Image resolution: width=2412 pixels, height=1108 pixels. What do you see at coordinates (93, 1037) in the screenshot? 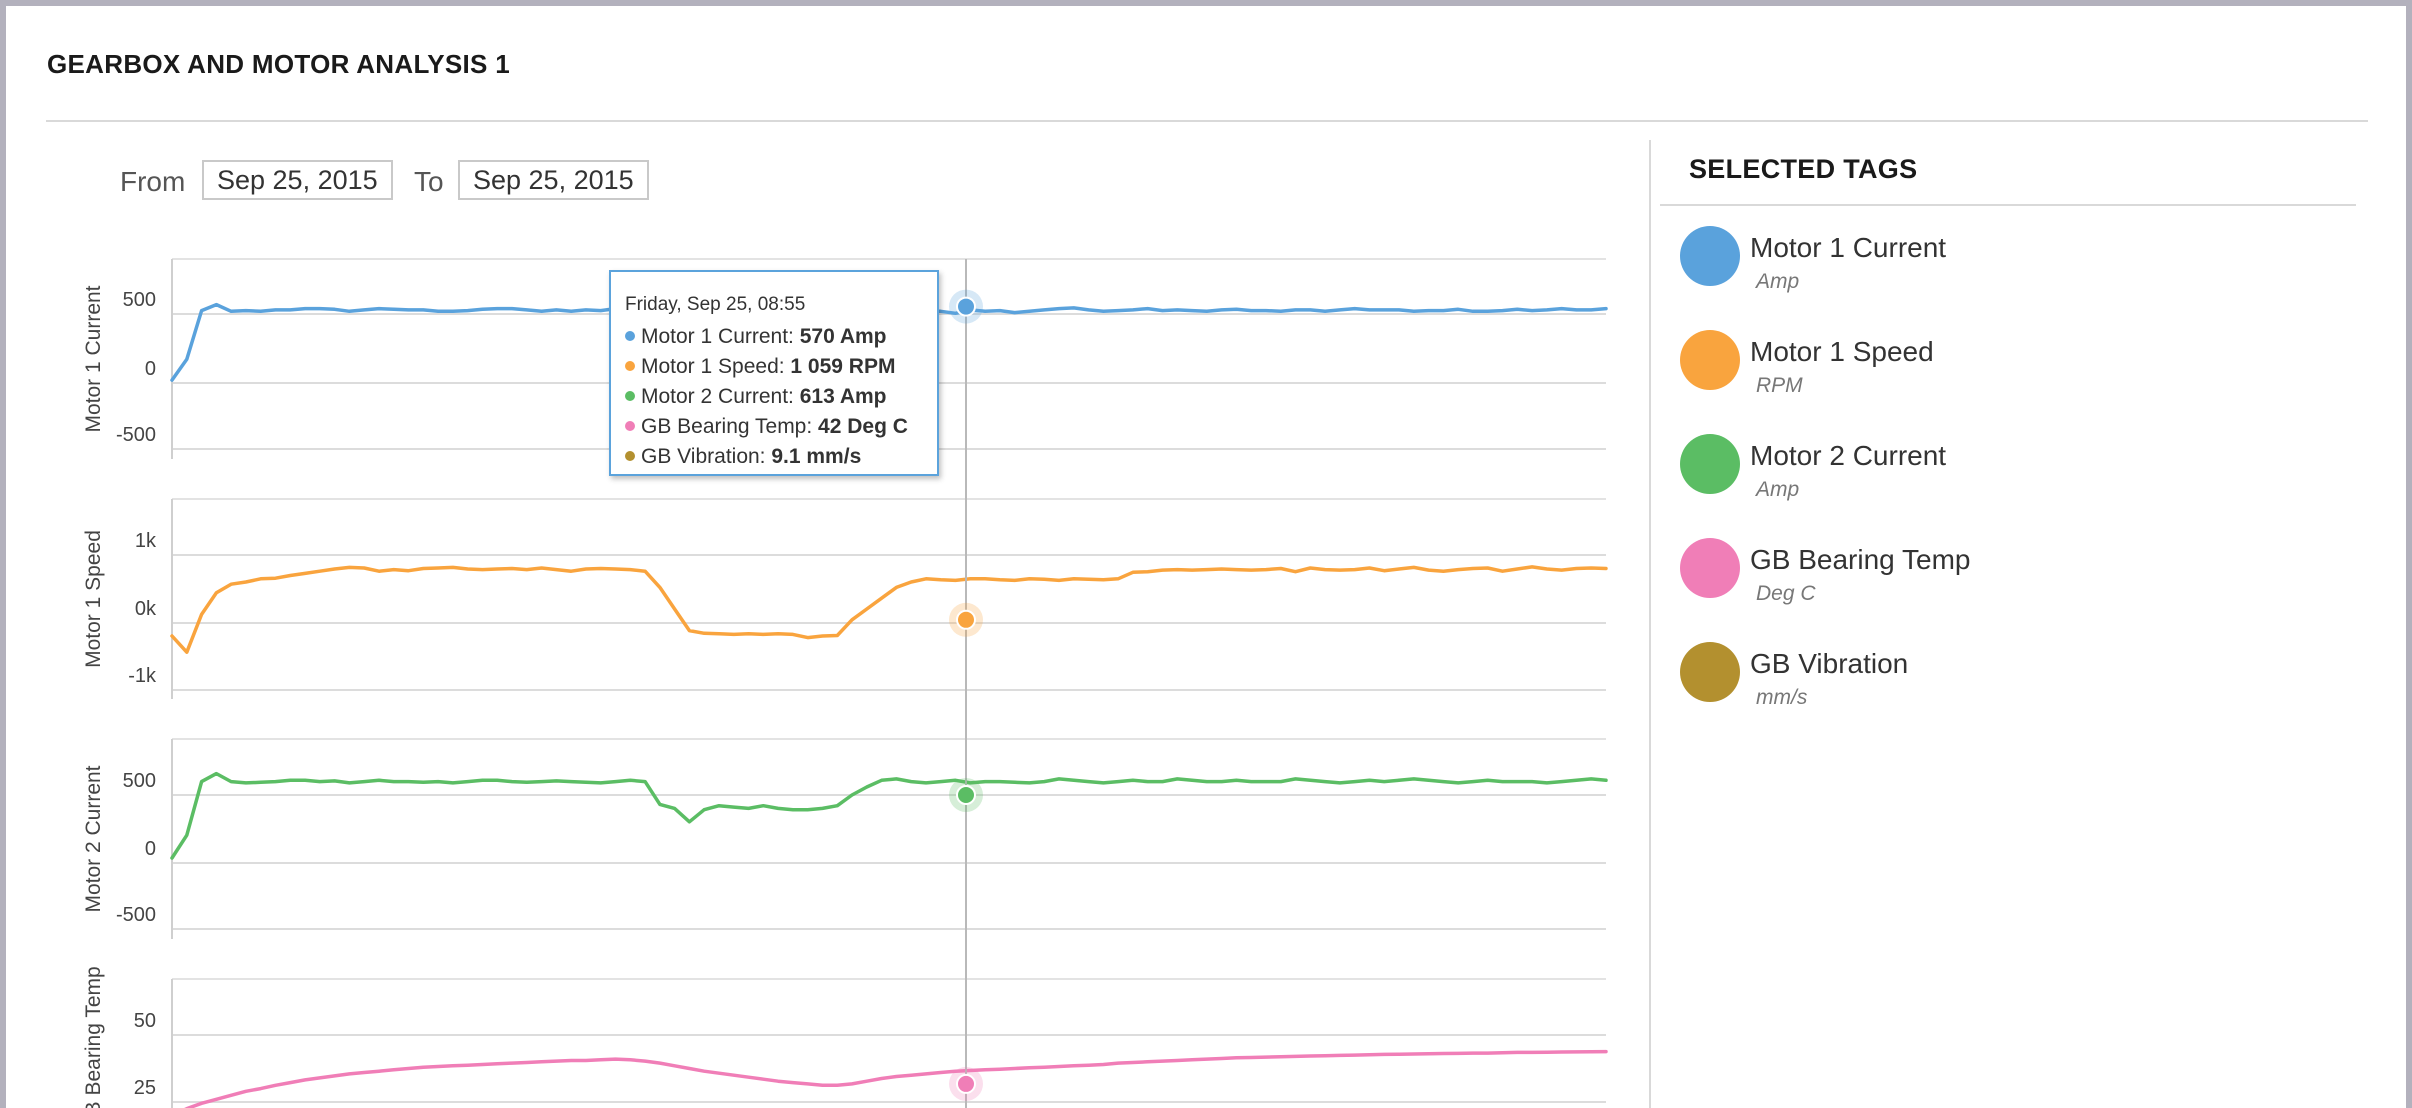
I see `y-axis-title: GB Bearing Temp` at bounding box center [93, 1037].